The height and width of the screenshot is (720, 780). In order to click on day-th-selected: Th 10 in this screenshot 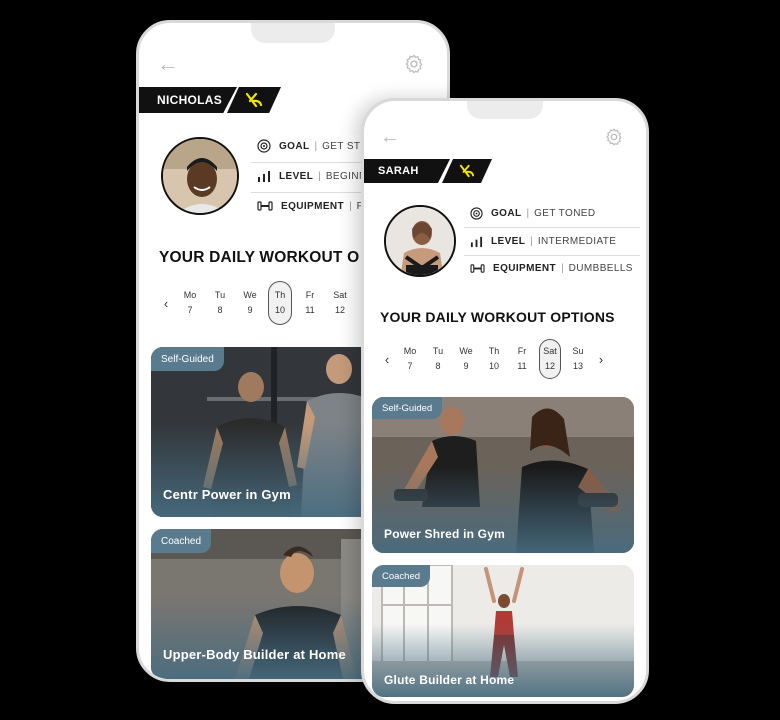, I will do `click(280, 303)`.